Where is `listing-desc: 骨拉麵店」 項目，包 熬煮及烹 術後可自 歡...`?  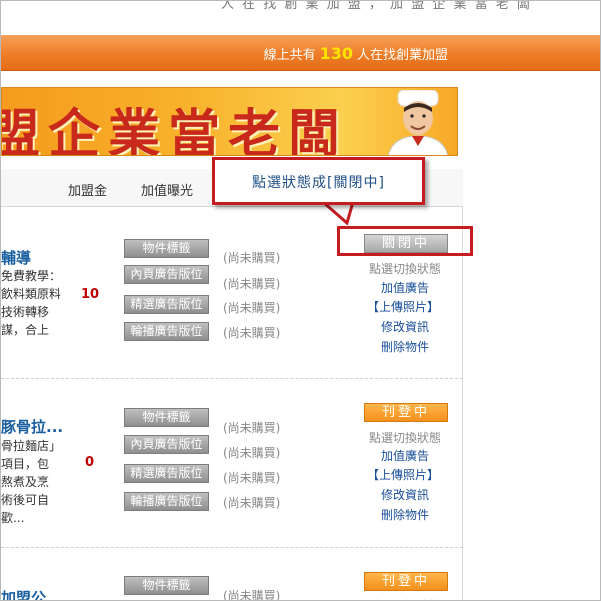 listing-desc: 骨拉麵店」 項目，包 熬煮及烹 術後可自 歡... is located at coordinates (31, 482).